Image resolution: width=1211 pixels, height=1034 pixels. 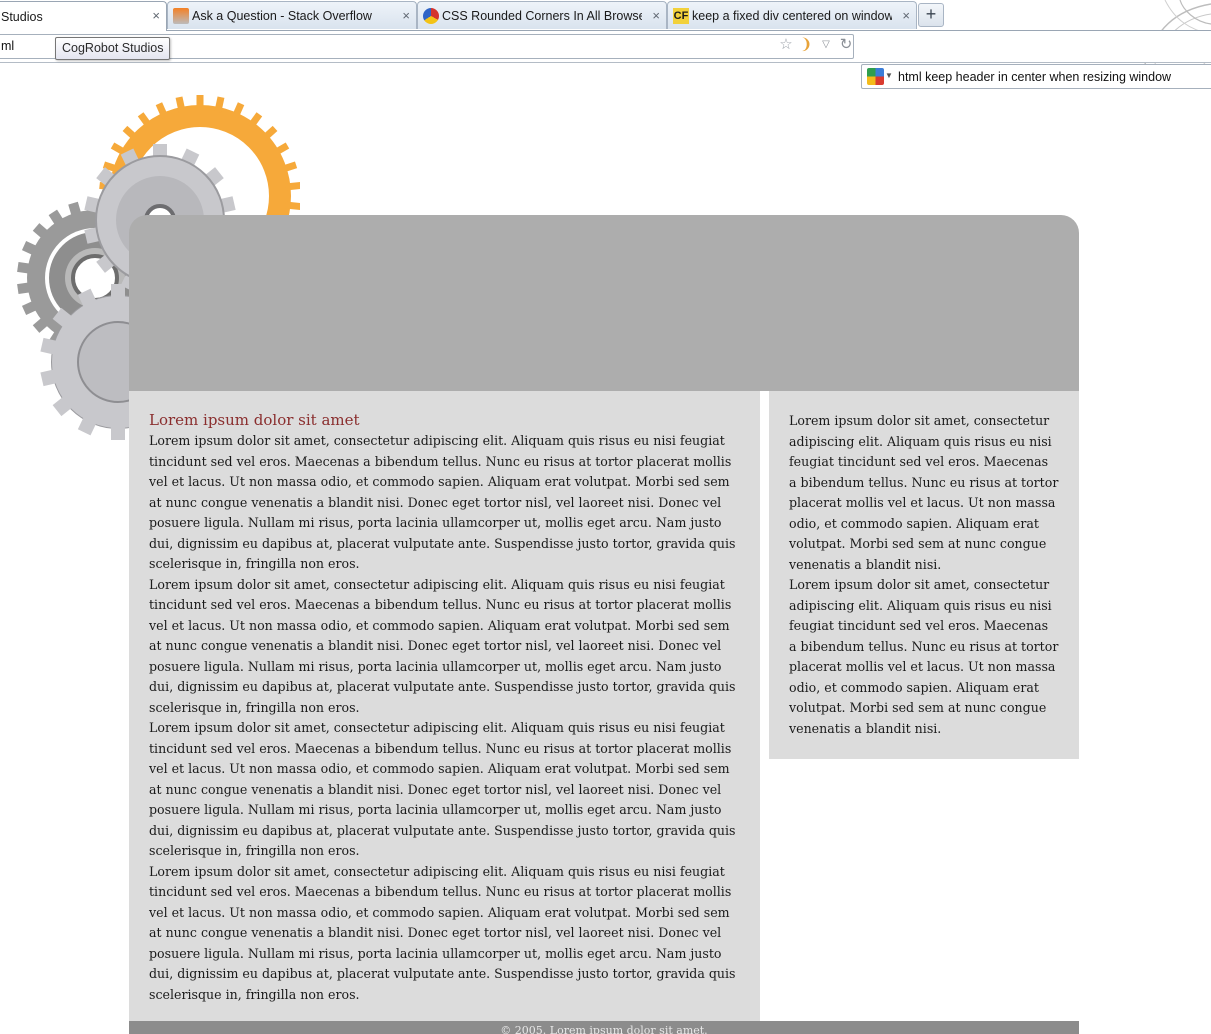 What do you see at coordinates (254, 420) in the screenshot?
I see `main-heading: Lorem ipsum dolor sit amet` at bounding box center [254, 420].